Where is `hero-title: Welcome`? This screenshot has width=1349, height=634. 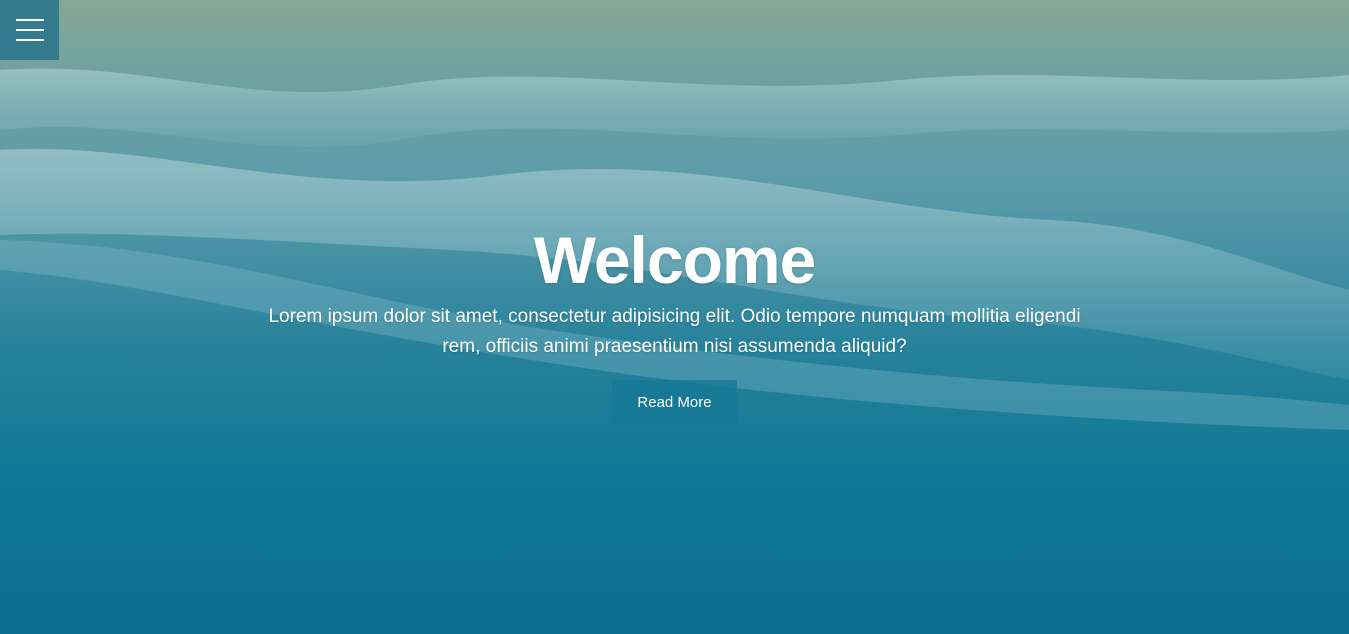
hero-title: Welcome is located at coordinates (675, 260).